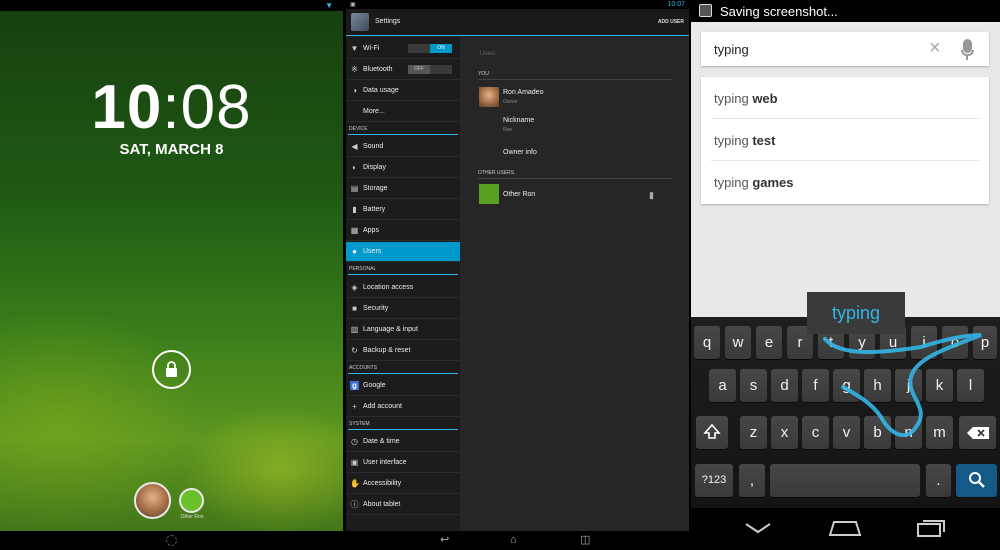 This screenshot has width=1000, height=550. Describe the element at coordinates (403, 252) in the screenshot. I see `sidebar-item-users: ● Users` at that location.